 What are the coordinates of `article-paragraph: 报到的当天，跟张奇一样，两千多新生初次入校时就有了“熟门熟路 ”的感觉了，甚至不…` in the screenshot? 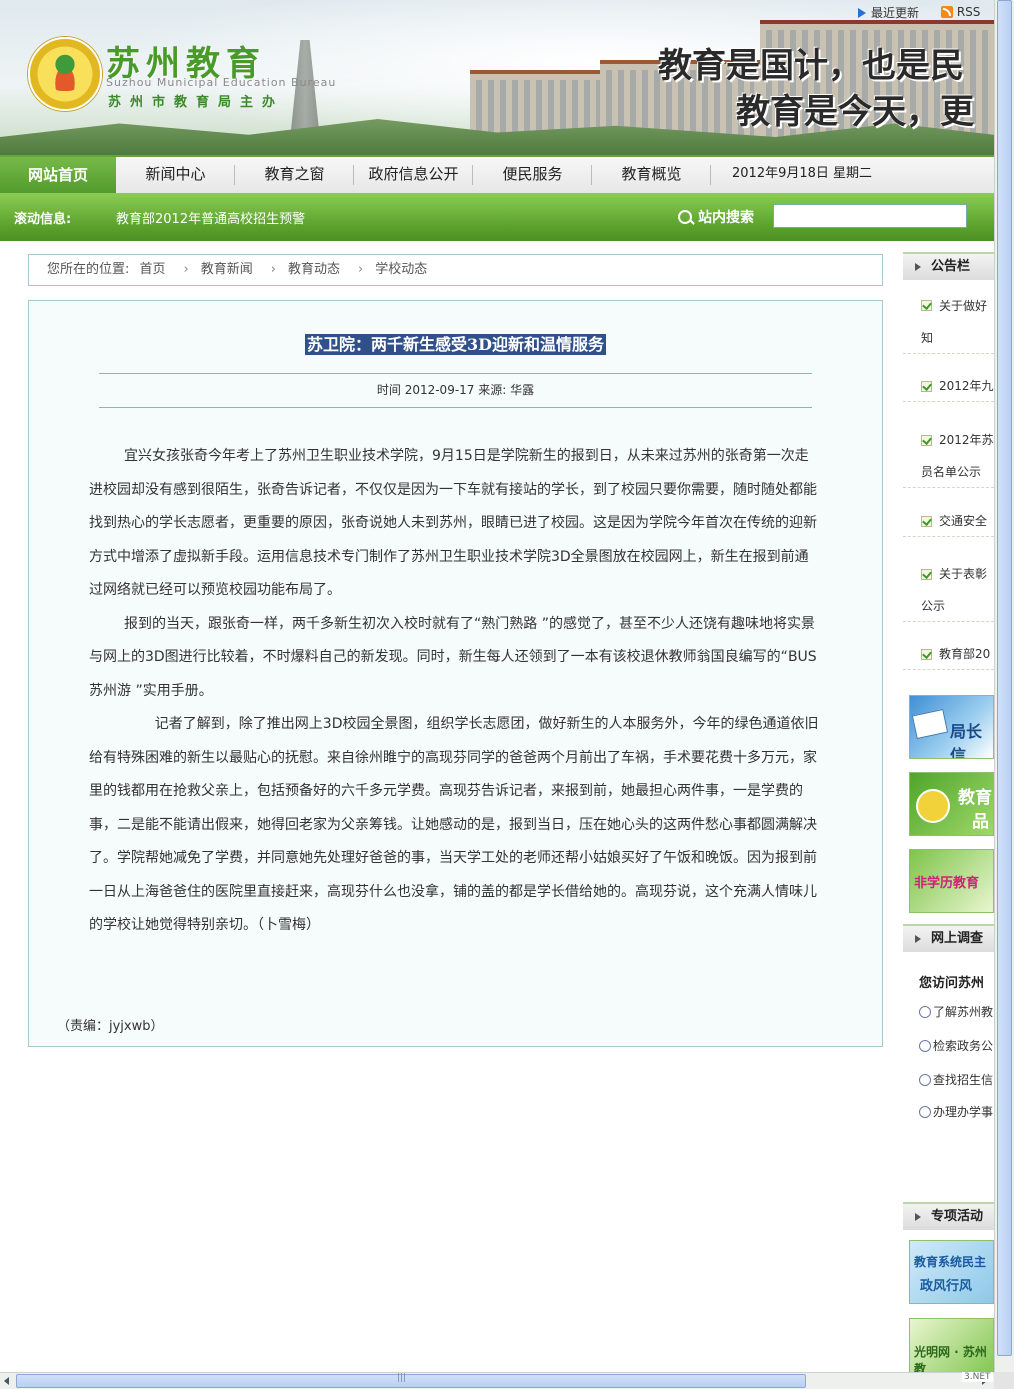 It's located at (453, 657).